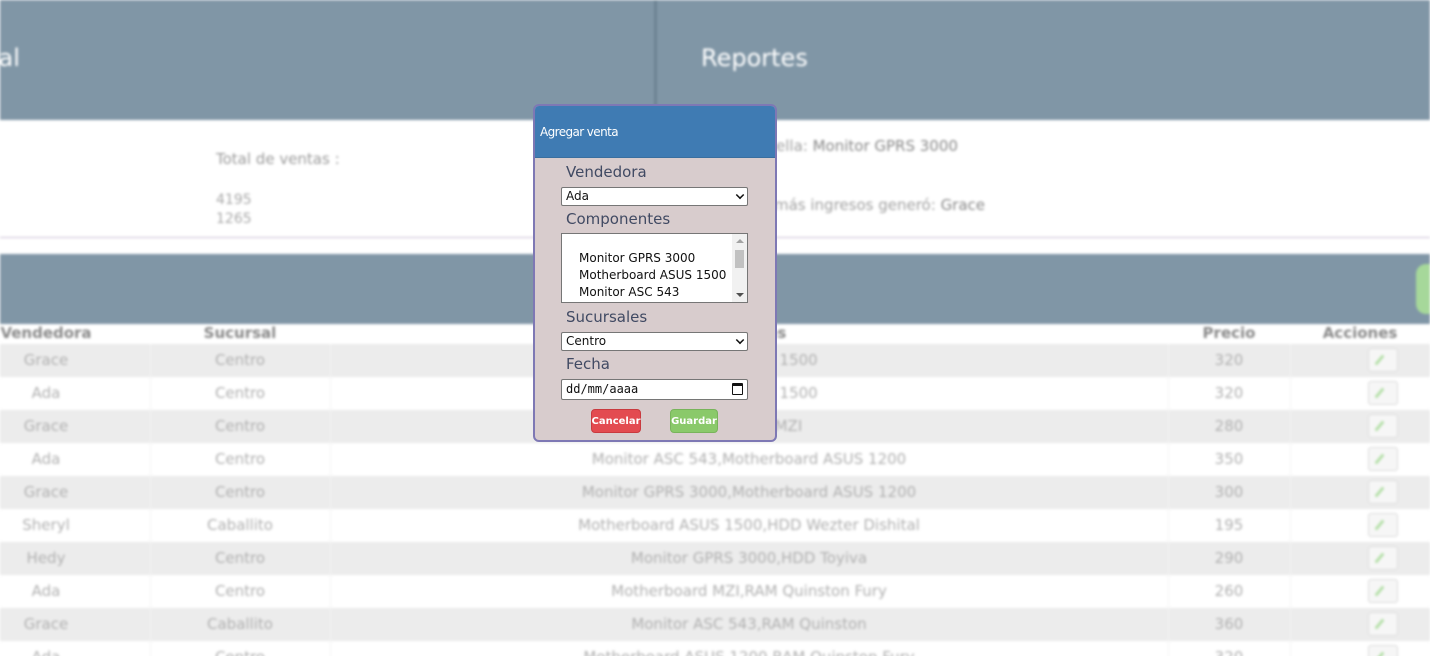 This screenshot has width=1430, height=656. I want to click on vendedora-label: Vendedora, so click(606, 172).